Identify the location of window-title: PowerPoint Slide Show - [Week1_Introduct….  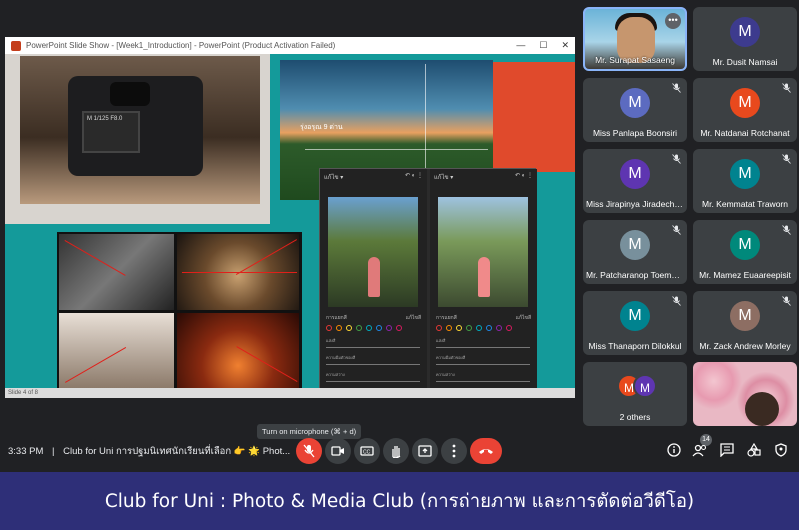
(181, 45).